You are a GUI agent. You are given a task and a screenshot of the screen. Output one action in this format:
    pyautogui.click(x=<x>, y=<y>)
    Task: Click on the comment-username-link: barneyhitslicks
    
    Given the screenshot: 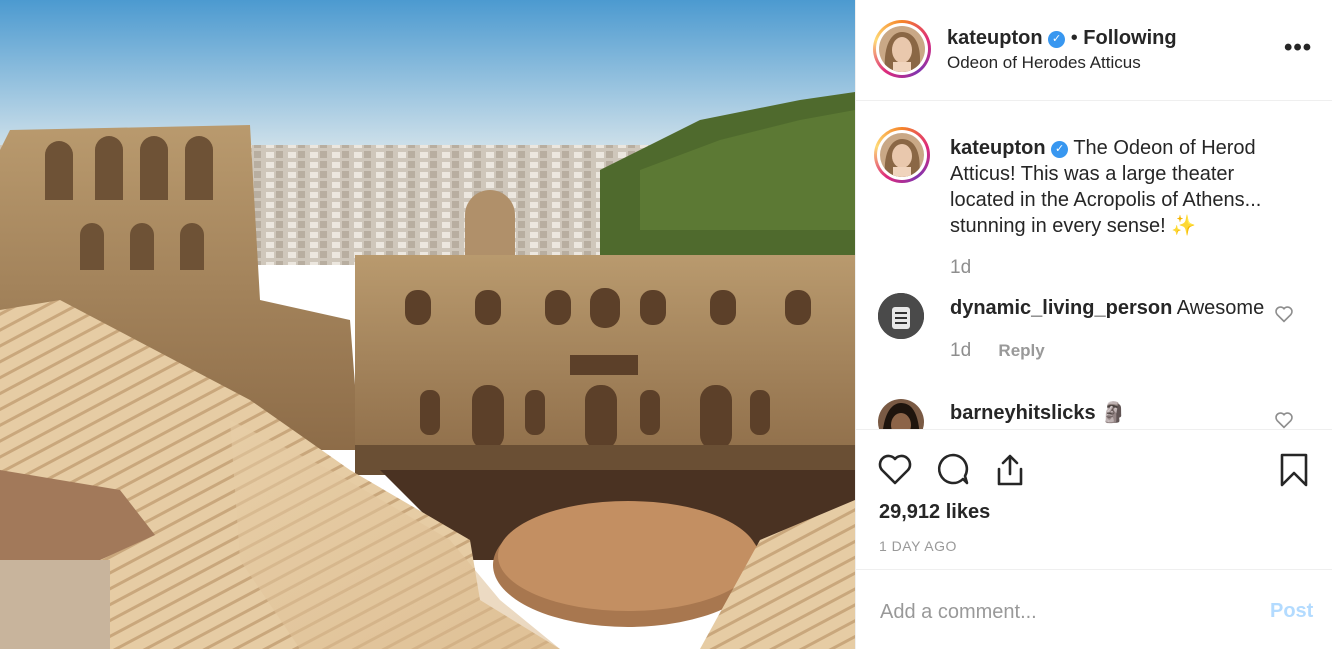 What is the action you would take?
    pyautogui.click(x=1023, y=413)
    